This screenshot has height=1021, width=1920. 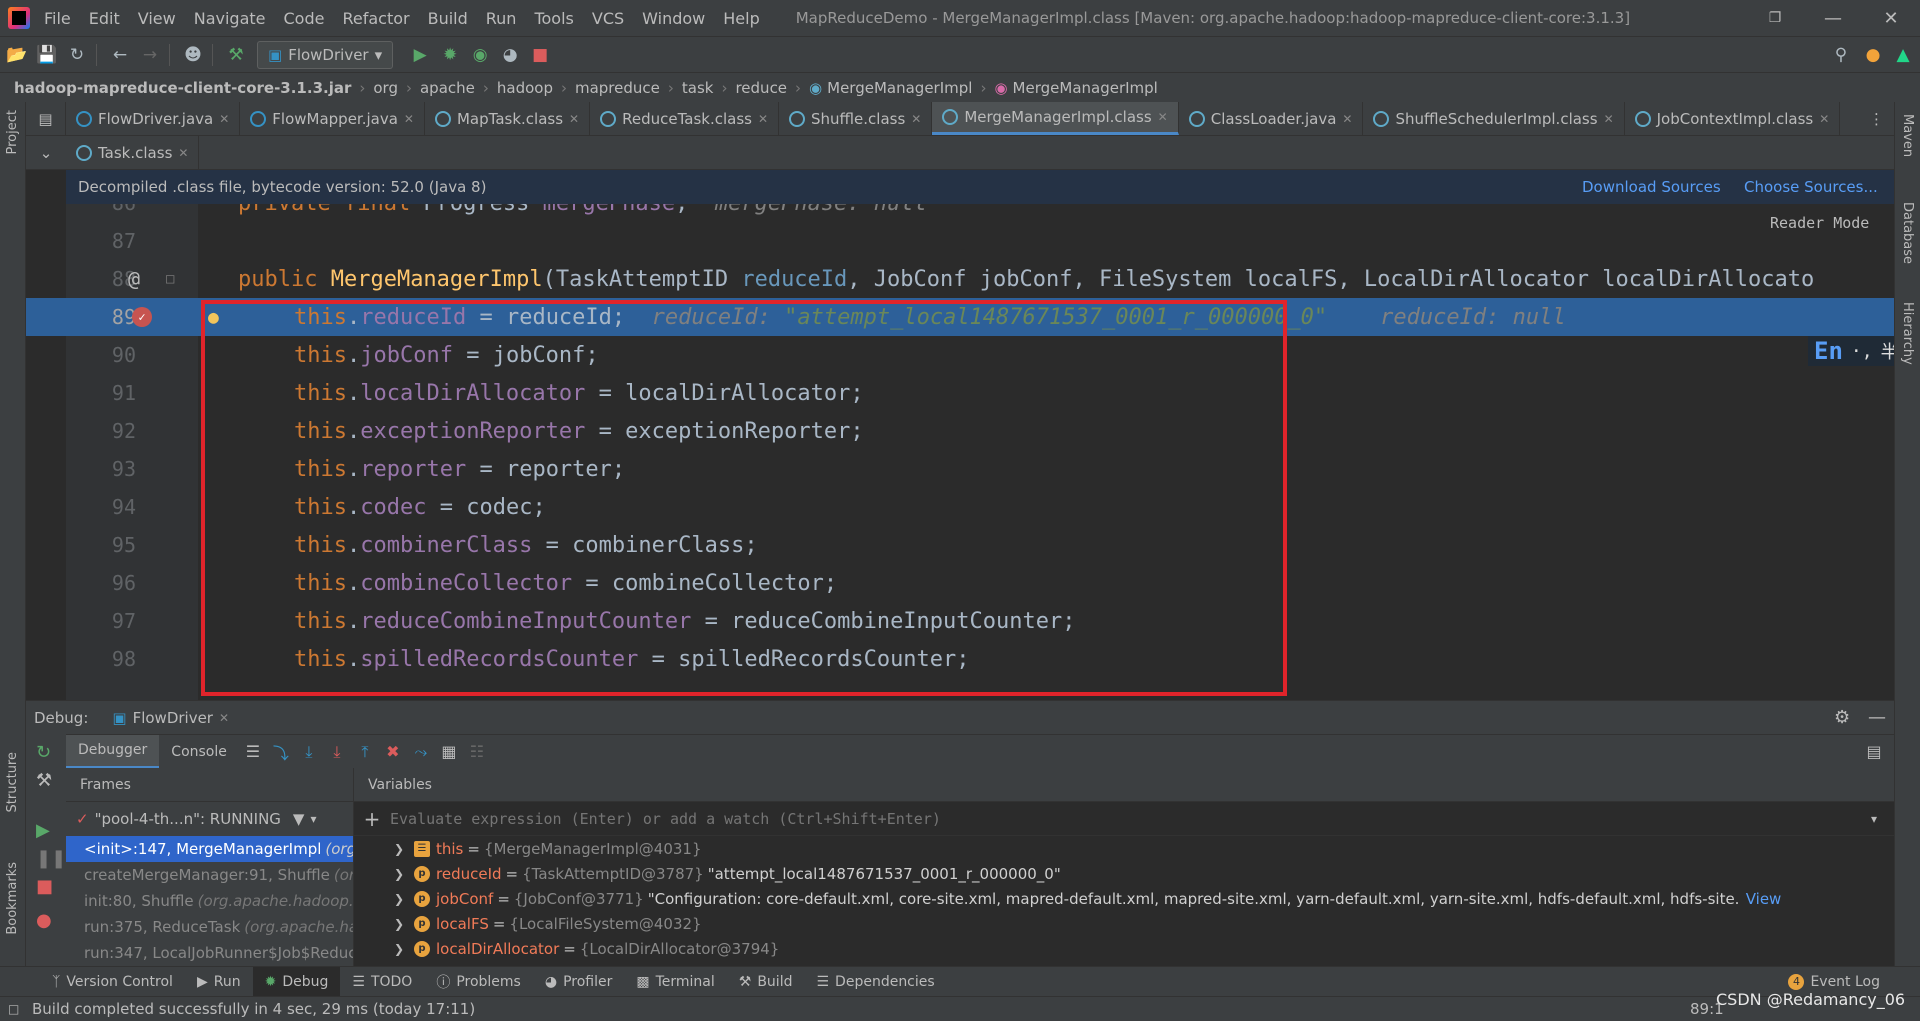 What do you see at coordinates (209, 849) in the screenshot?
I see `frame-item: <init>:147, MergeManagerImpl(org.` at bounding box center [209, 849].